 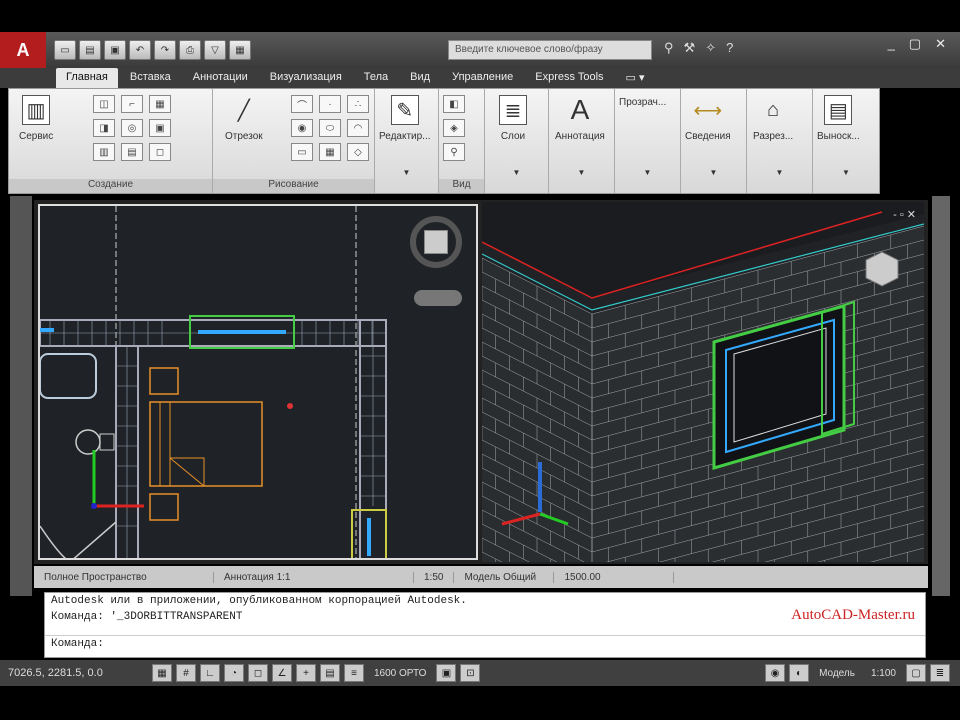 I want to click on annotation-tool: A Аннотация, so click(x=580, y=118).